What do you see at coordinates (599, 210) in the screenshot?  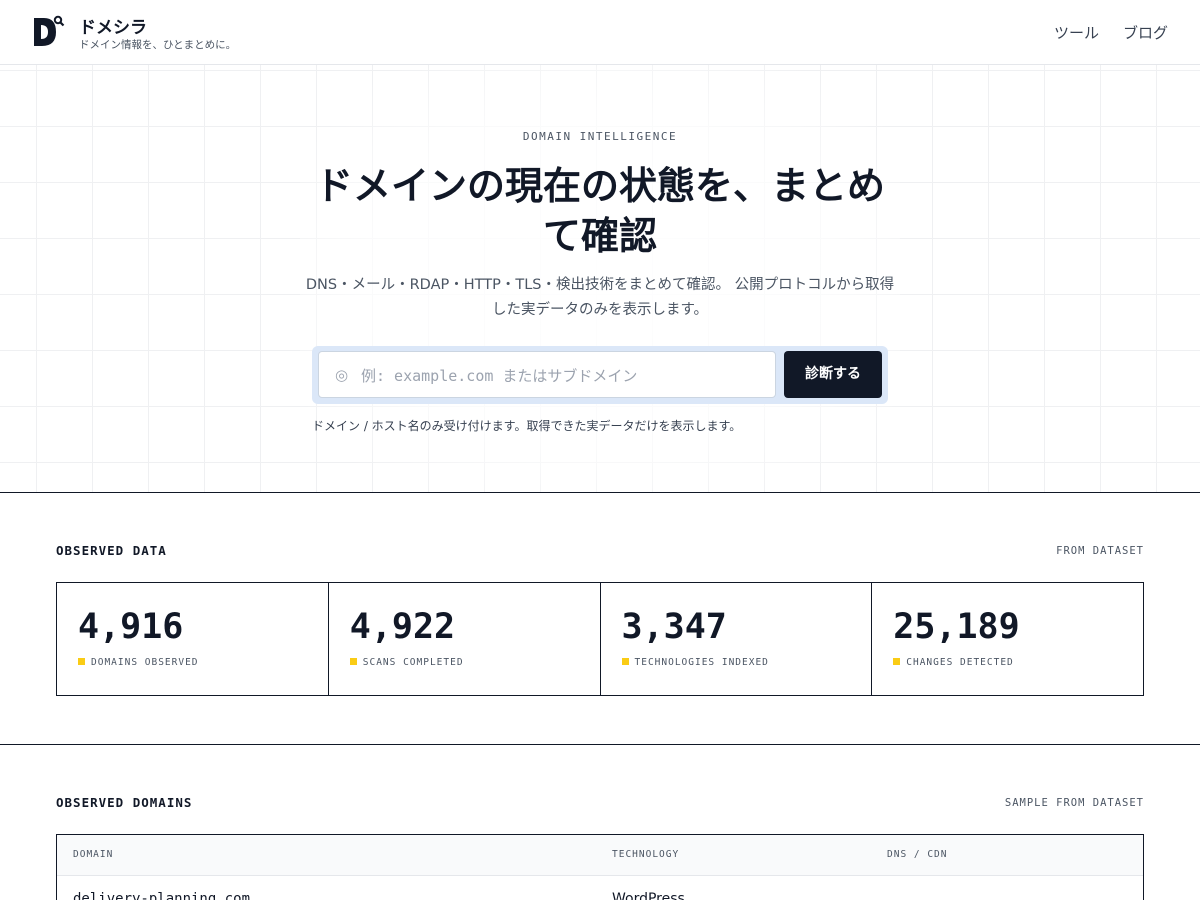 I see `hero-title: ドメインの現在の状態を、まとめて確認` at bounding box center [599, 210].